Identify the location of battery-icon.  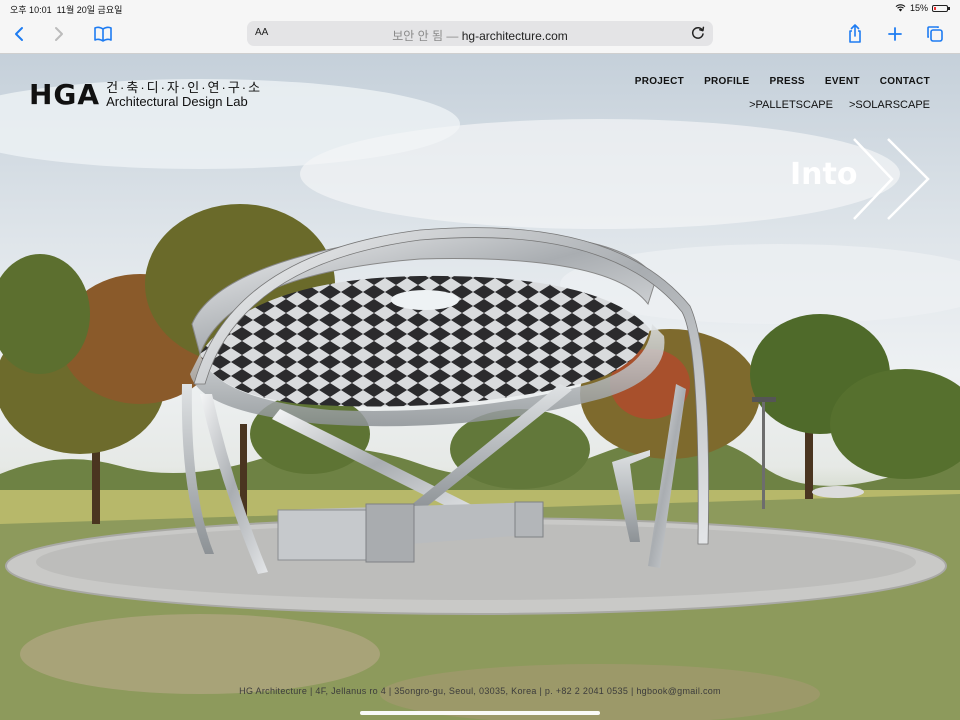
(941, 8).